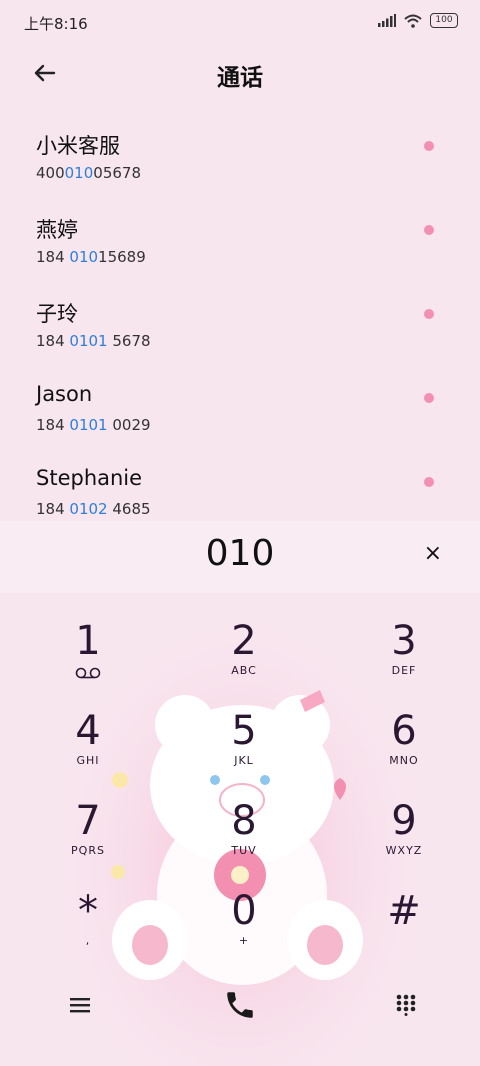 The height and width of the screenshot is (1066, 480). Describe the element at coordinates (444, 20) in the screenshot. I see `battery-icon: 100` at that location.